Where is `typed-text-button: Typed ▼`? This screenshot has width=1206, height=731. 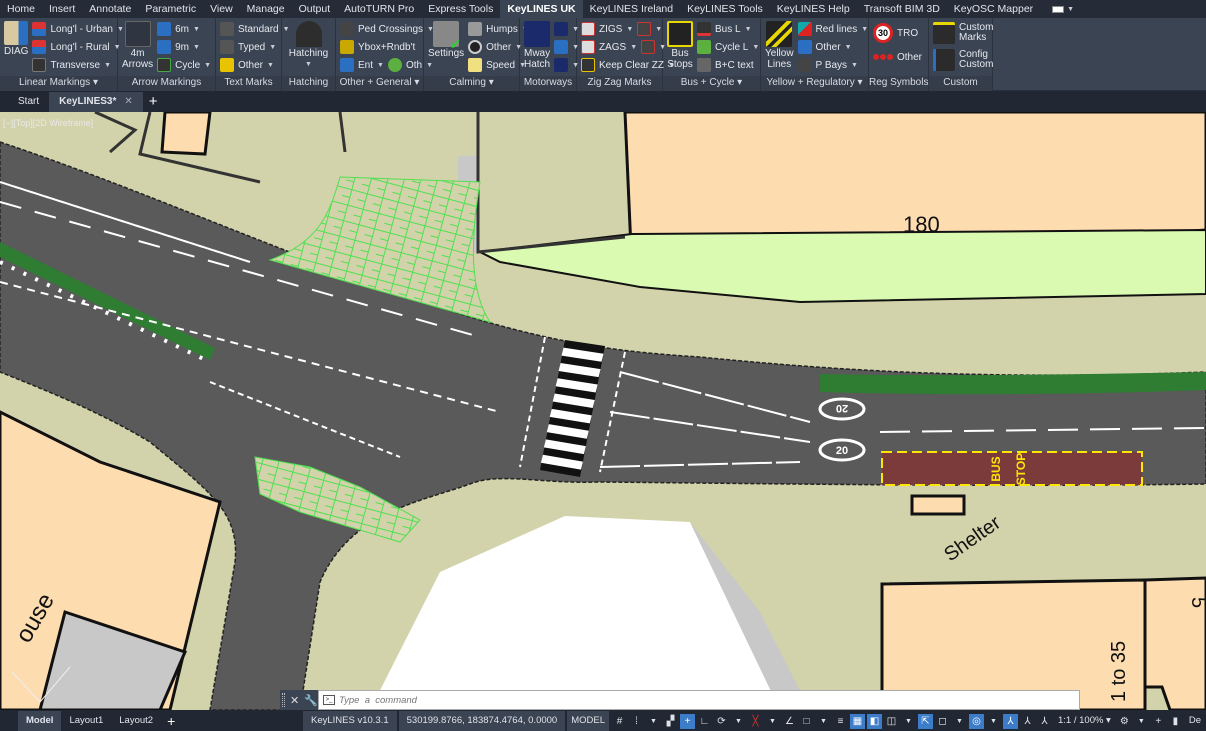 typed-text-button: Typed ▼ is located at coordinates (255, 47).